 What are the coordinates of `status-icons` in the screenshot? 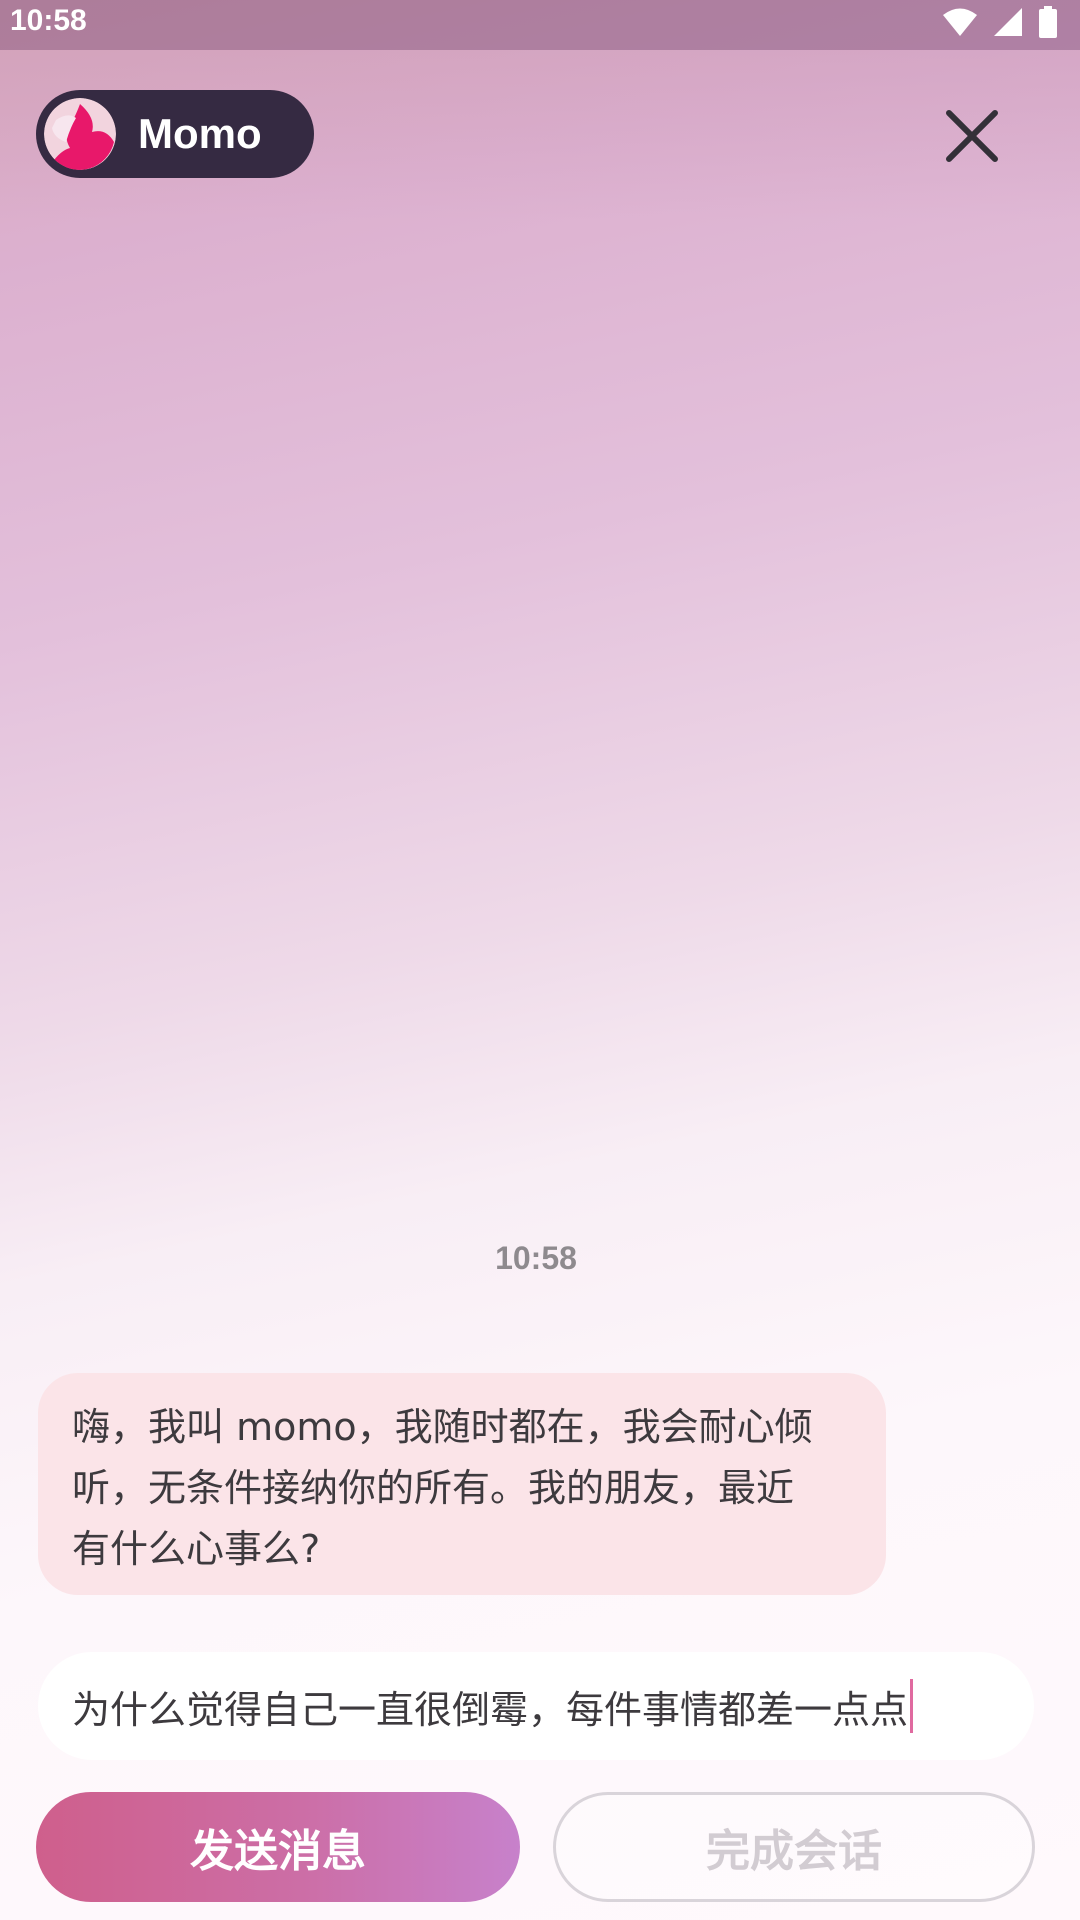 It's located at (1000, 24).